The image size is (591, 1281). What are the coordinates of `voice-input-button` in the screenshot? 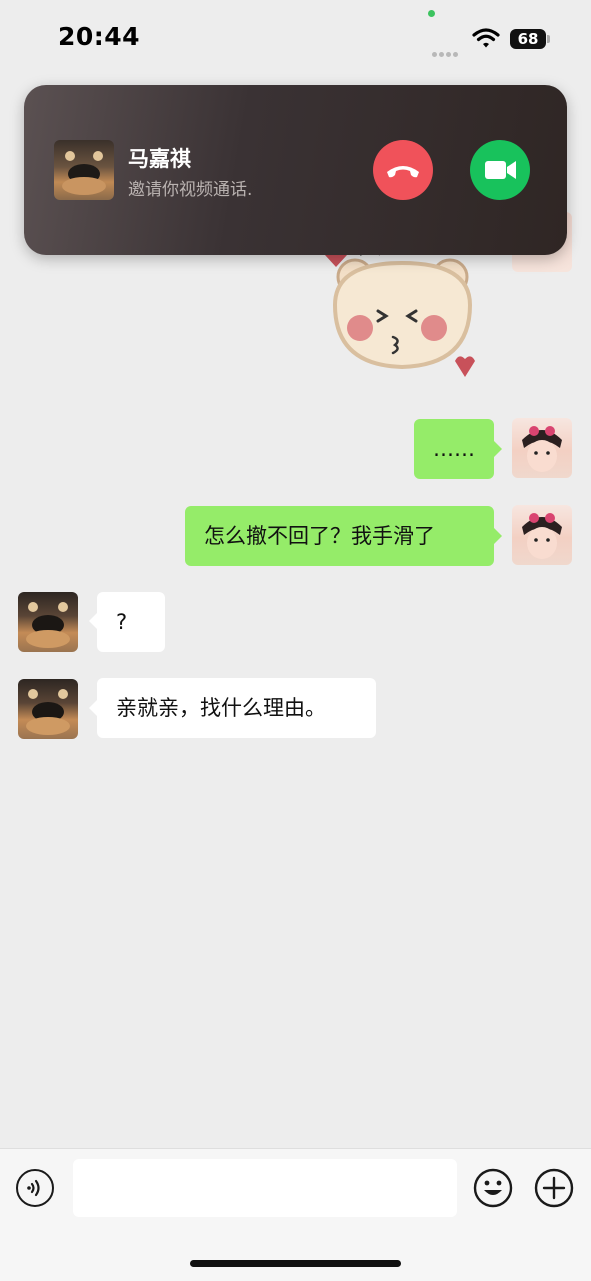 It's located at (35, 1188).